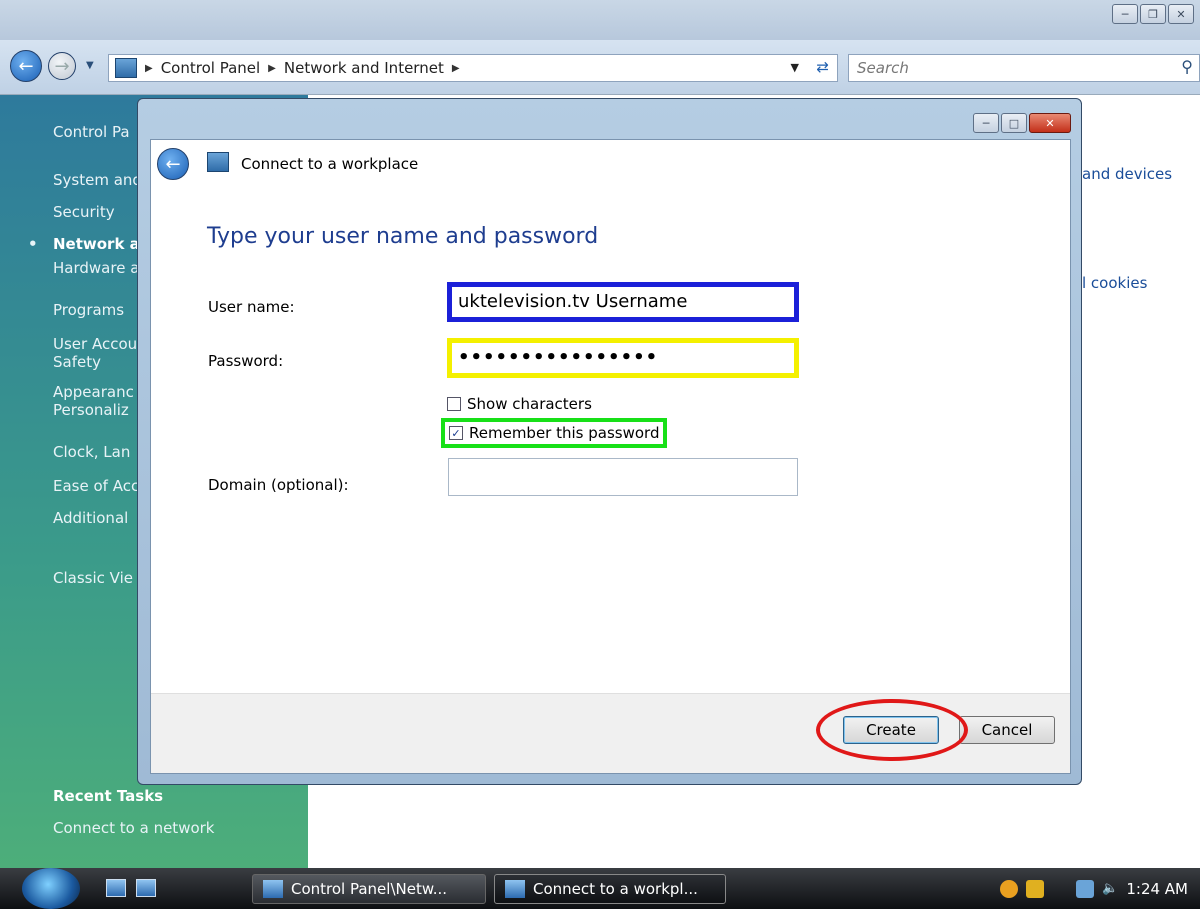  I want to click on address-dropdown-icon: ▼, so click(795, 67).